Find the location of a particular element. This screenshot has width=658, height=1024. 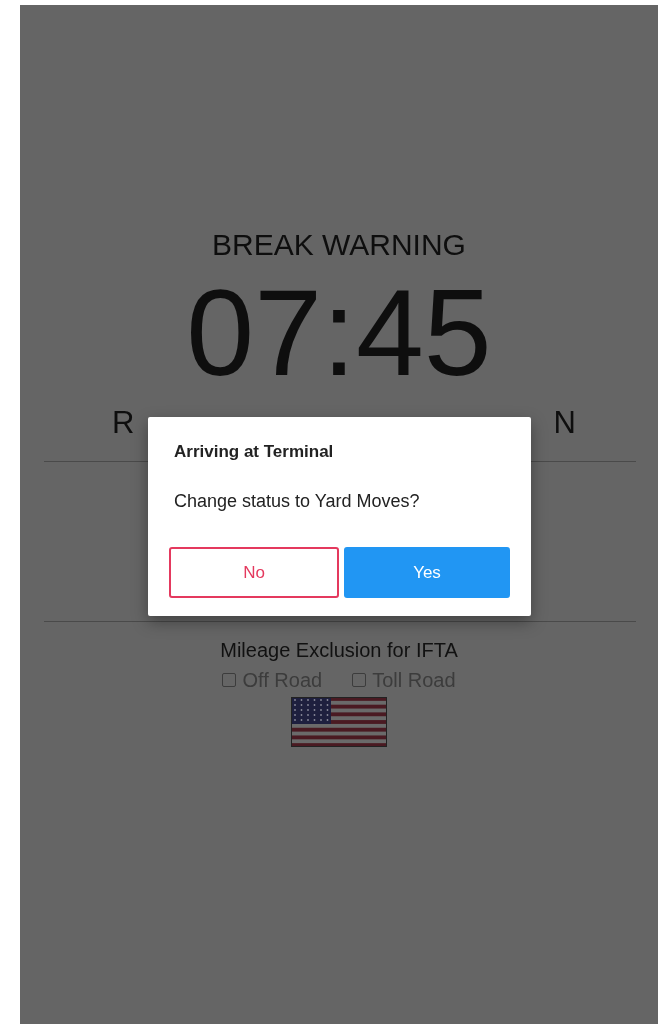

status-text: R is located at coordinates (123, 423).